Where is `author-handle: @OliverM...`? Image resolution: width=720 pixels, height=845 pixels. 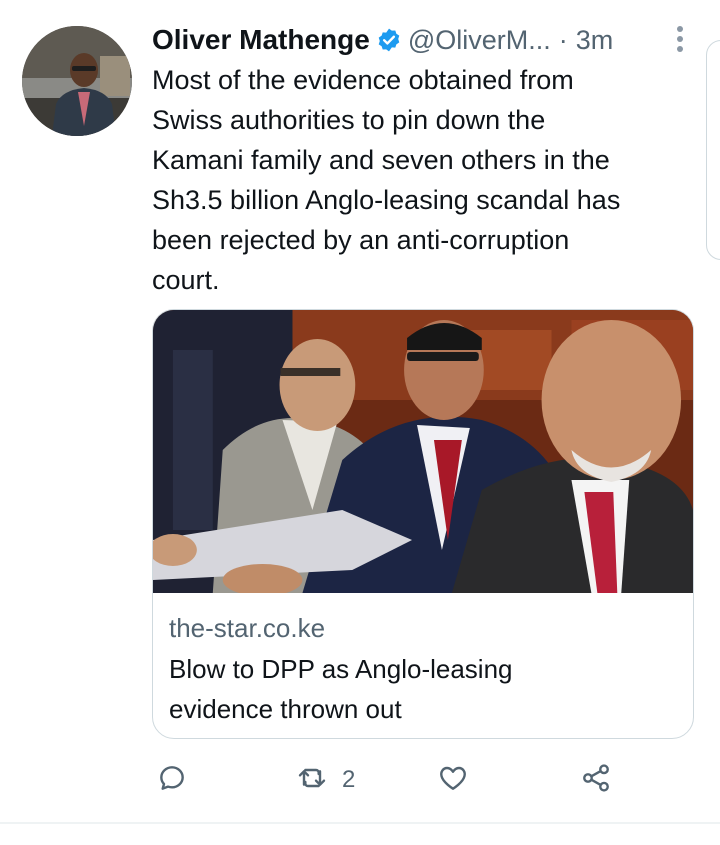 author-handle: @OliverM... is located at coordinates (479, 40).